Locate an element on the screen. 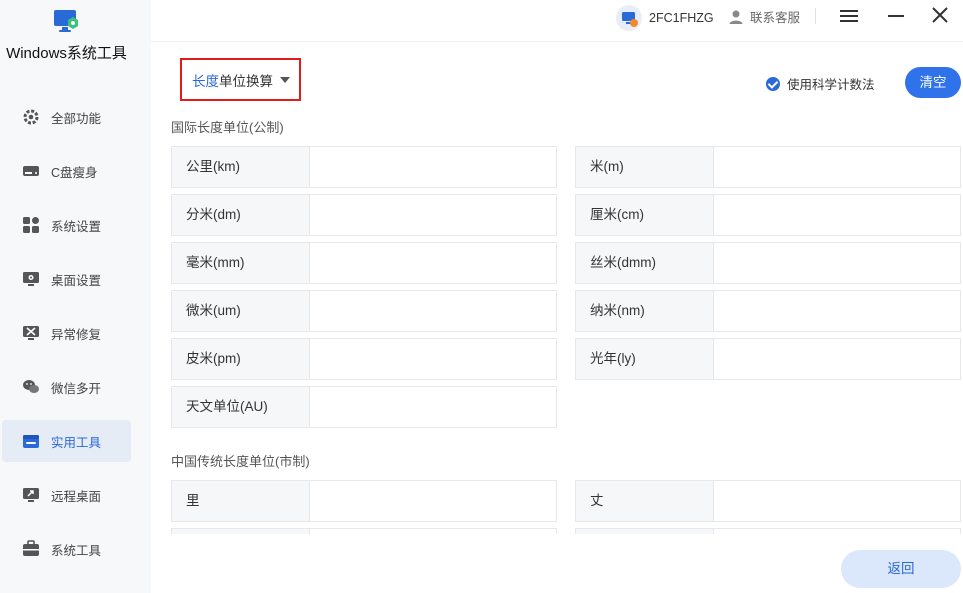 This screenshot has width=963, height=593. sidebar-item-desktop-settings: 桌面设置 is located at coordinates (66, 279).